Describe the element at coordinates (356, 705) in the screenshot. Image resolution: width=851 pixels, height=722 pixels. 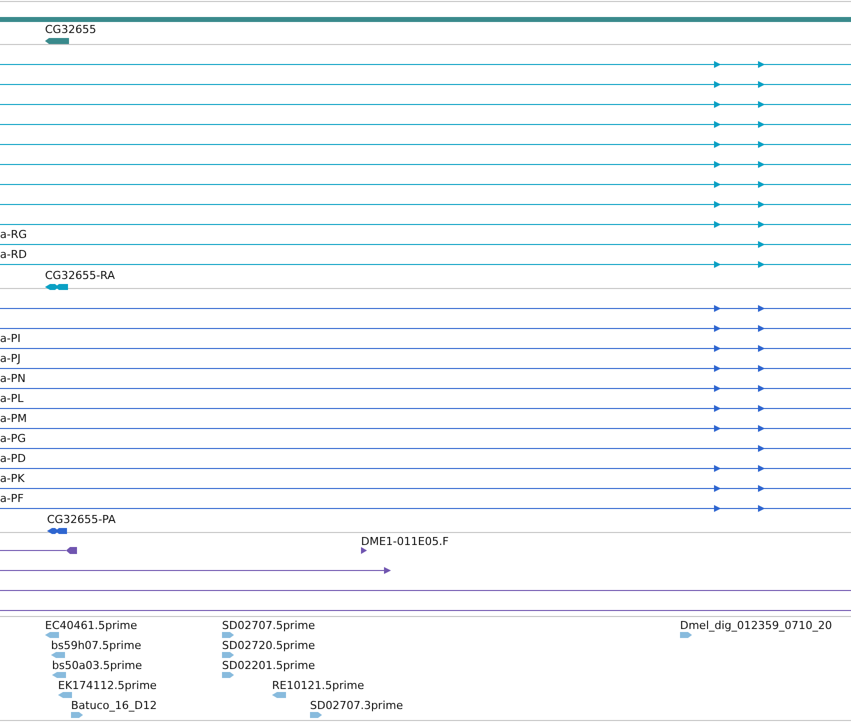
I see `est-label: SD02707.3prime` at that location.